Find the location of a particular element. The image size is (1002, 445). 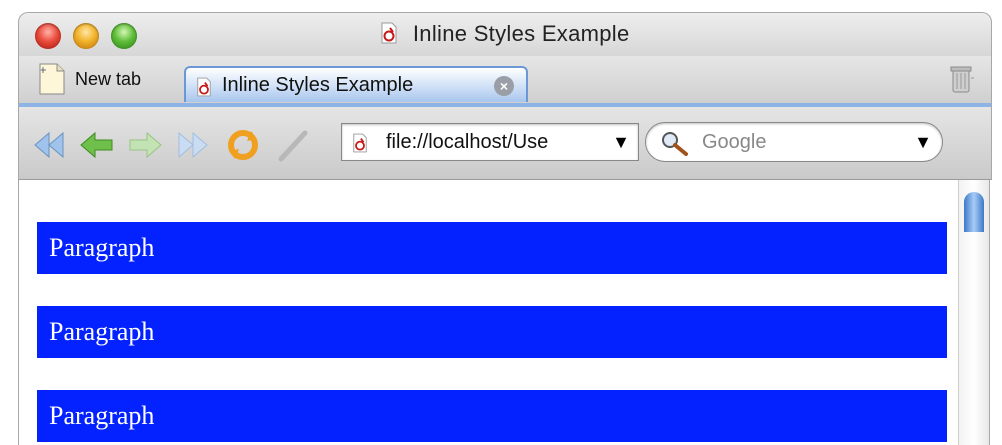

window-title: Inline Styles Example is located at coordinates (505, 35).